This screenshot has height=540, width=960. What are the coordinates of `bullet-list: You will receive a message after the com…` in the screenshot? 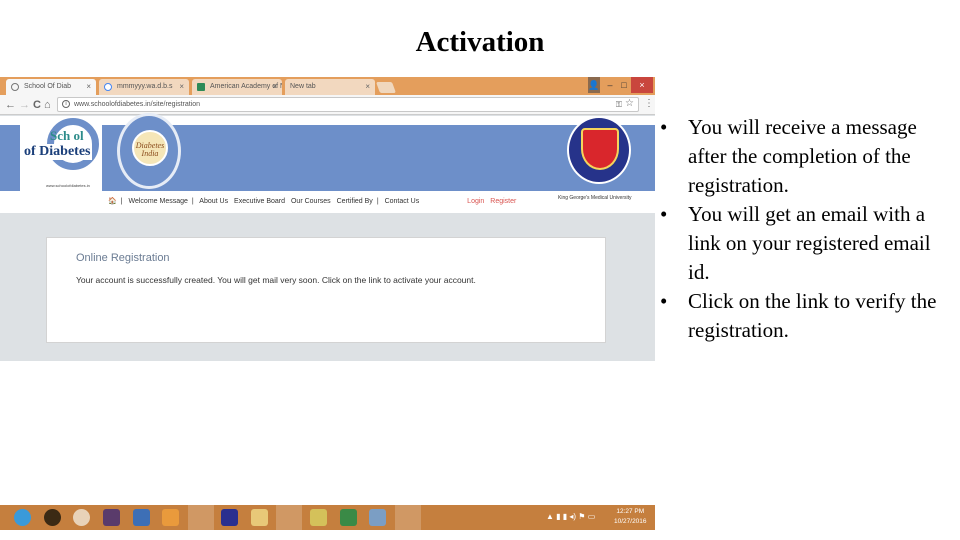 It's located at (805, 229).